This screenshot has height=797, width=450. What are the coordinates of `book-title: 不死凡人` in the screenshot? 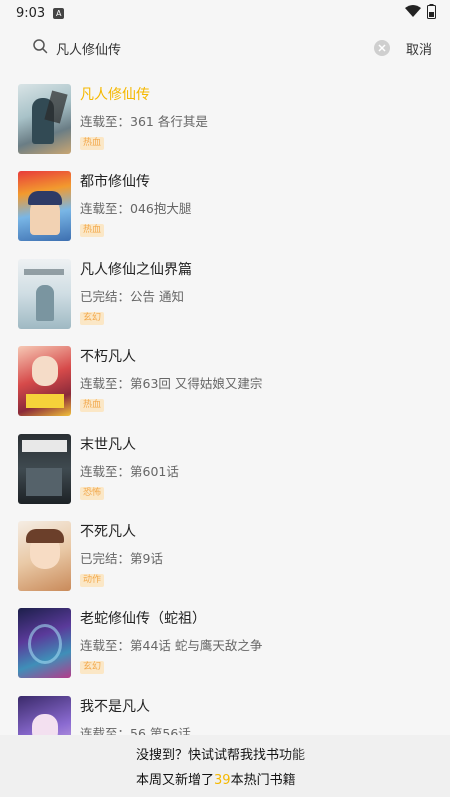 It's located at (108, 531).